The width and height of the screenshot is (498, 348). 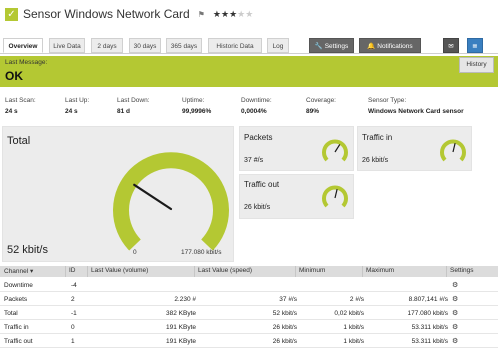 What do you see at coordinates (32, 271) in the screenshot?
I see `sort-down-icon: ▾` at bounding box center [32, 271].